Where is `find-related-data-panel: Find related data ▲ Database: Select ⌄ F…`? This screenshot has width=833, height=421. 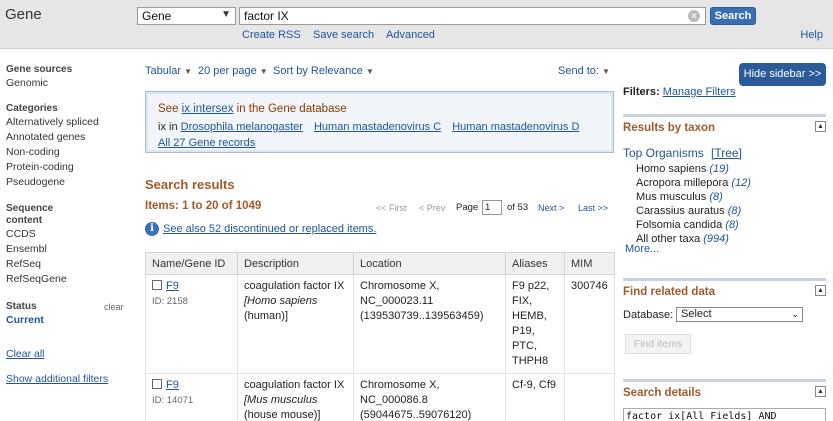 find-related-data-panel: Find related data ▲ Database: Select ⌄ F… is located at coordinates (724, 318).